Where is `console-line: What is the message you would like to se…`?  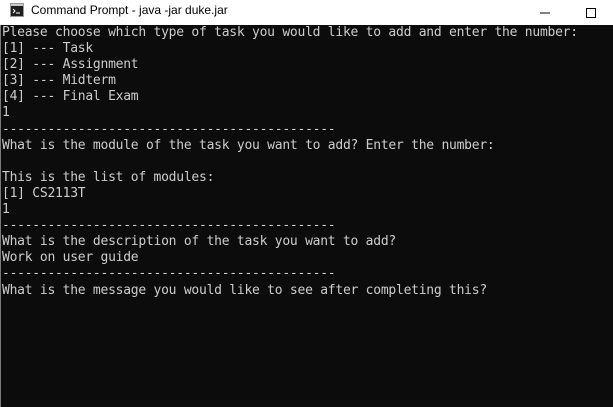
console-line: What is the message you would like to se… is located at coordinates (244, 290).